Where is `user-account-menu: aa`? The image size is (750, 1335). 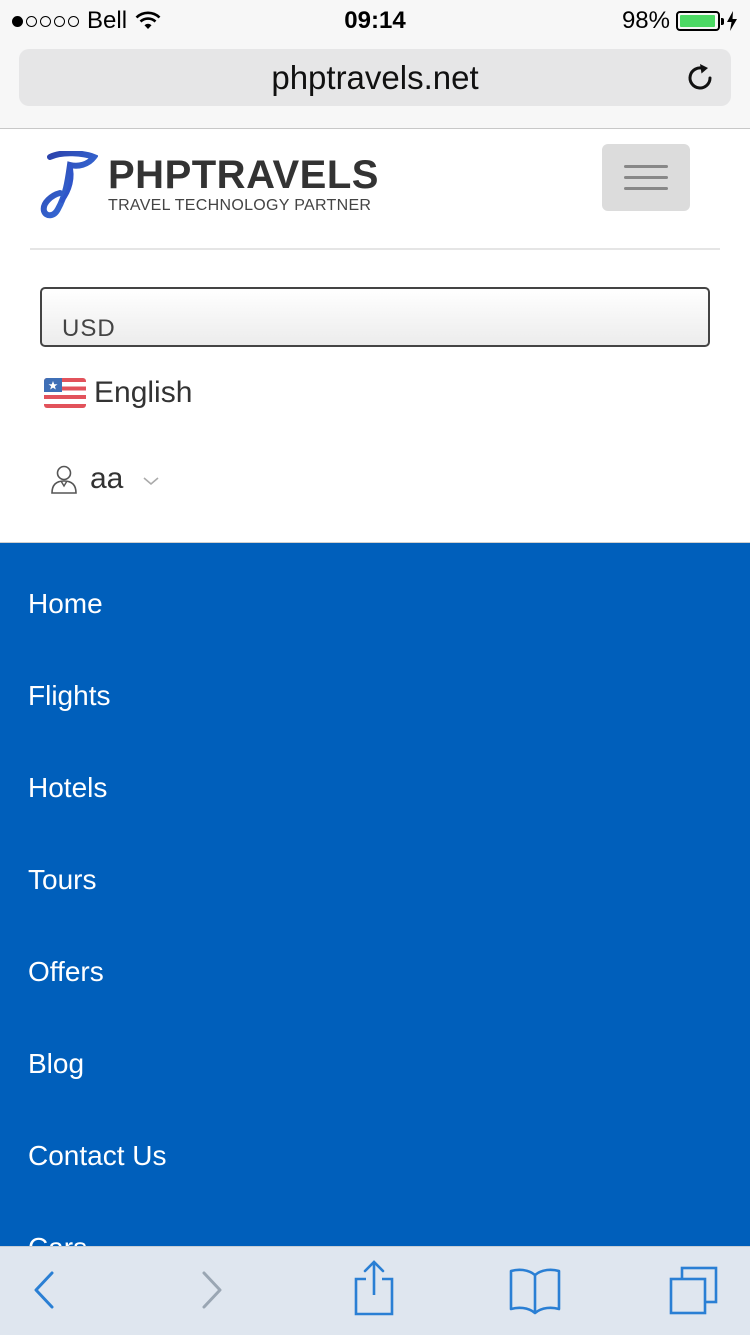 user-account-menu: aa is located at coordinates (105, 479).